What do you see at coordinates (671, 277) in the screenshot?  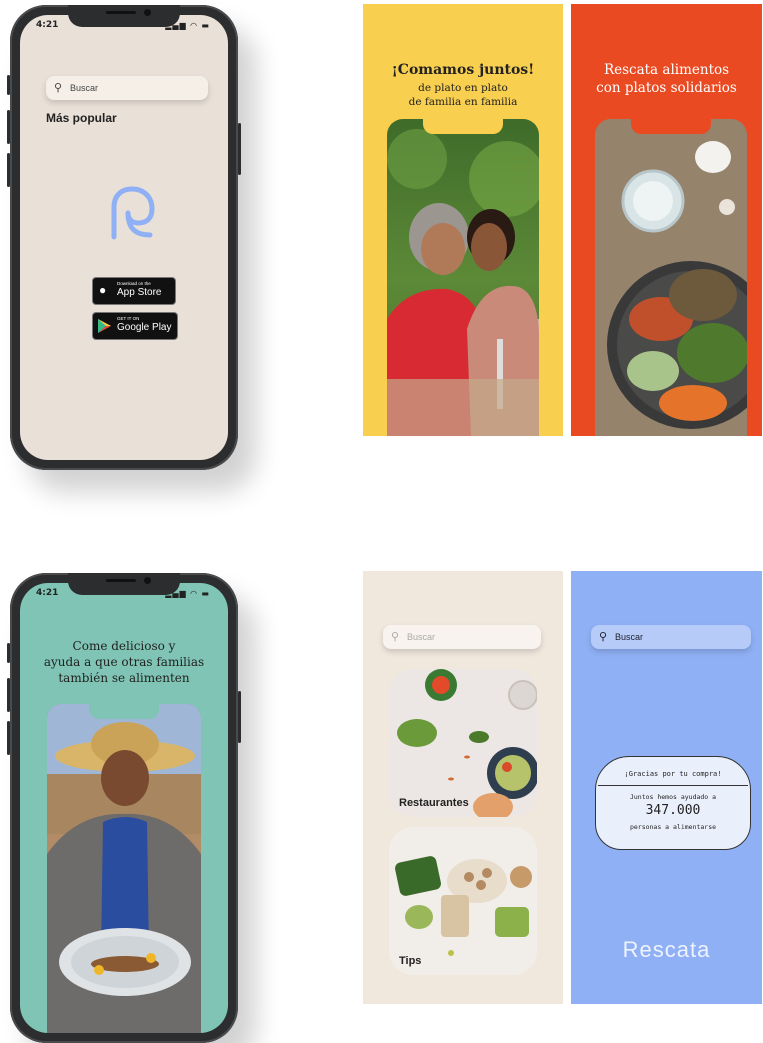 I see `salad-photo` at bounding box center [671, 277].